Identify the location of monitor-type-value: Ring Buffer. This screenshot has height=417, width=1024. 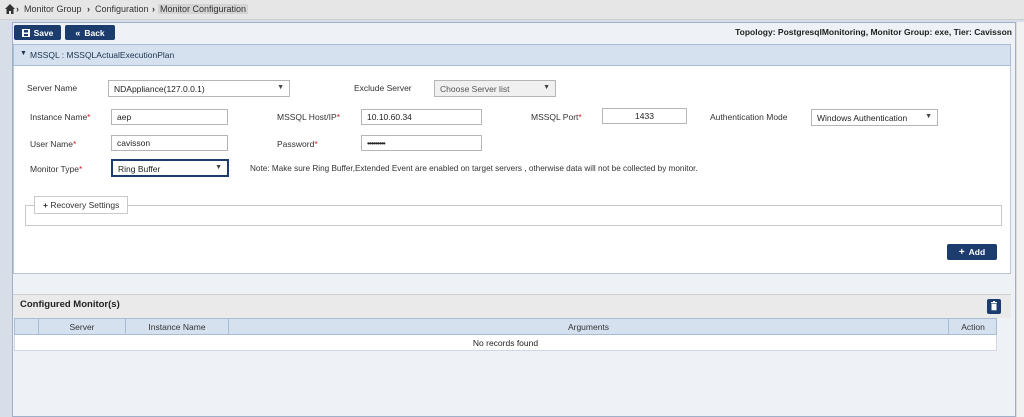
(139, 169).